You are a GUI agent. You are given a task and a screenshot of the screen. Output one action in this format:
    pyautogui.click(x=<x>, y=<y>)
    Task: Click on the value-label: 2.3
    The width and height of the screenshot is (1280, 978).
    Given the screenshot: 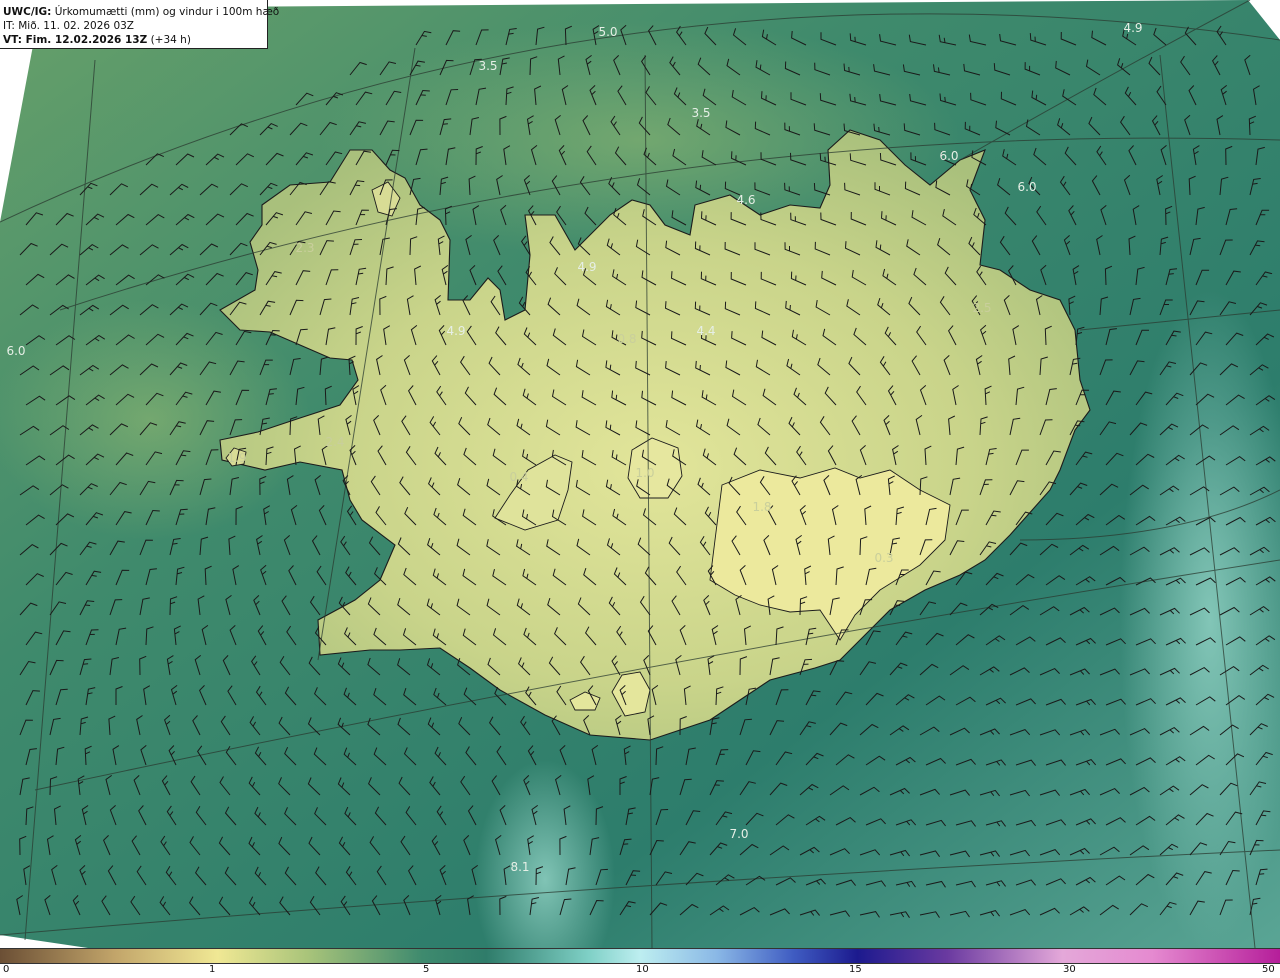 What is the action you would take?
    pyautogui.click(x=304, y=248)
    